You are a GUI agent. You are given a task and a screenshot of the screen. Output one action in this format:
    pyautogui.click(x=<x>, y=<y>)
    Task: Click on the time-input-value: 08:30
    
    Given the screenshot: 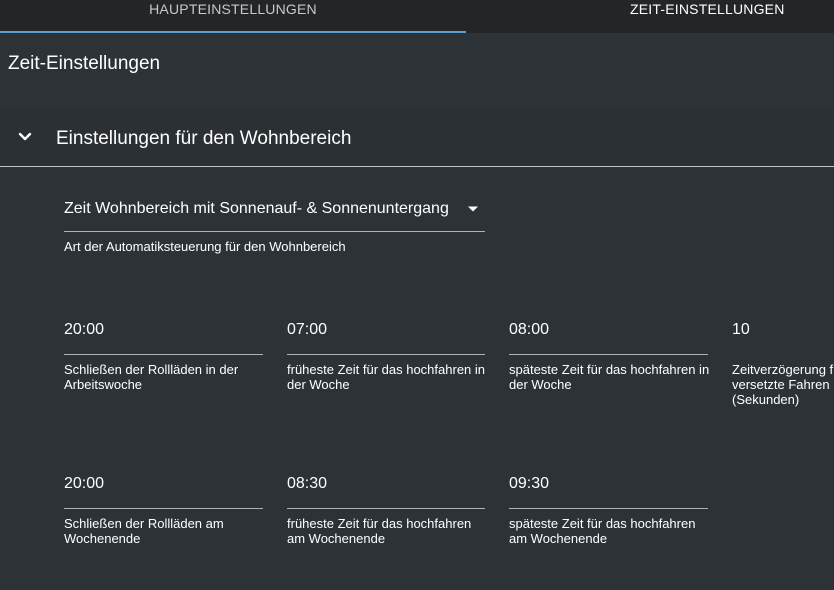 What is the action you would take?
    pyautogui.click(x=307, y=483)
    